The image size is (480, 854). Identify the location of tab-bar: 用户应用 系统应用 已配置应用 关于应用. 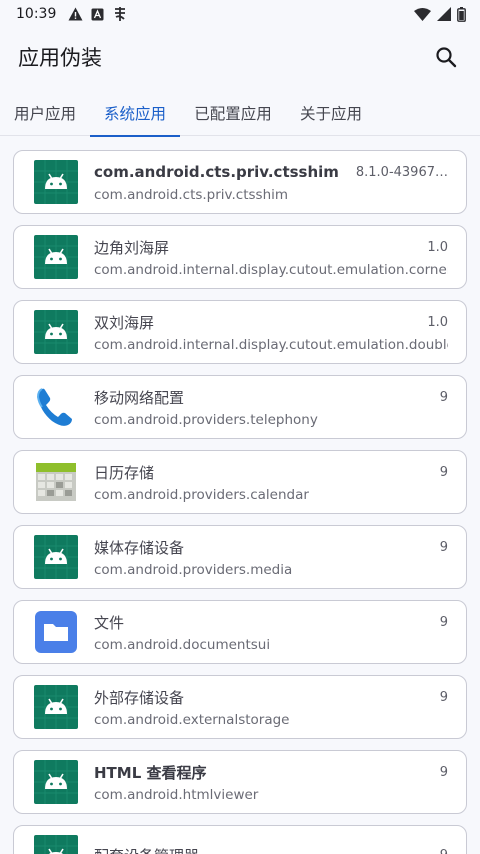
(240, 113).